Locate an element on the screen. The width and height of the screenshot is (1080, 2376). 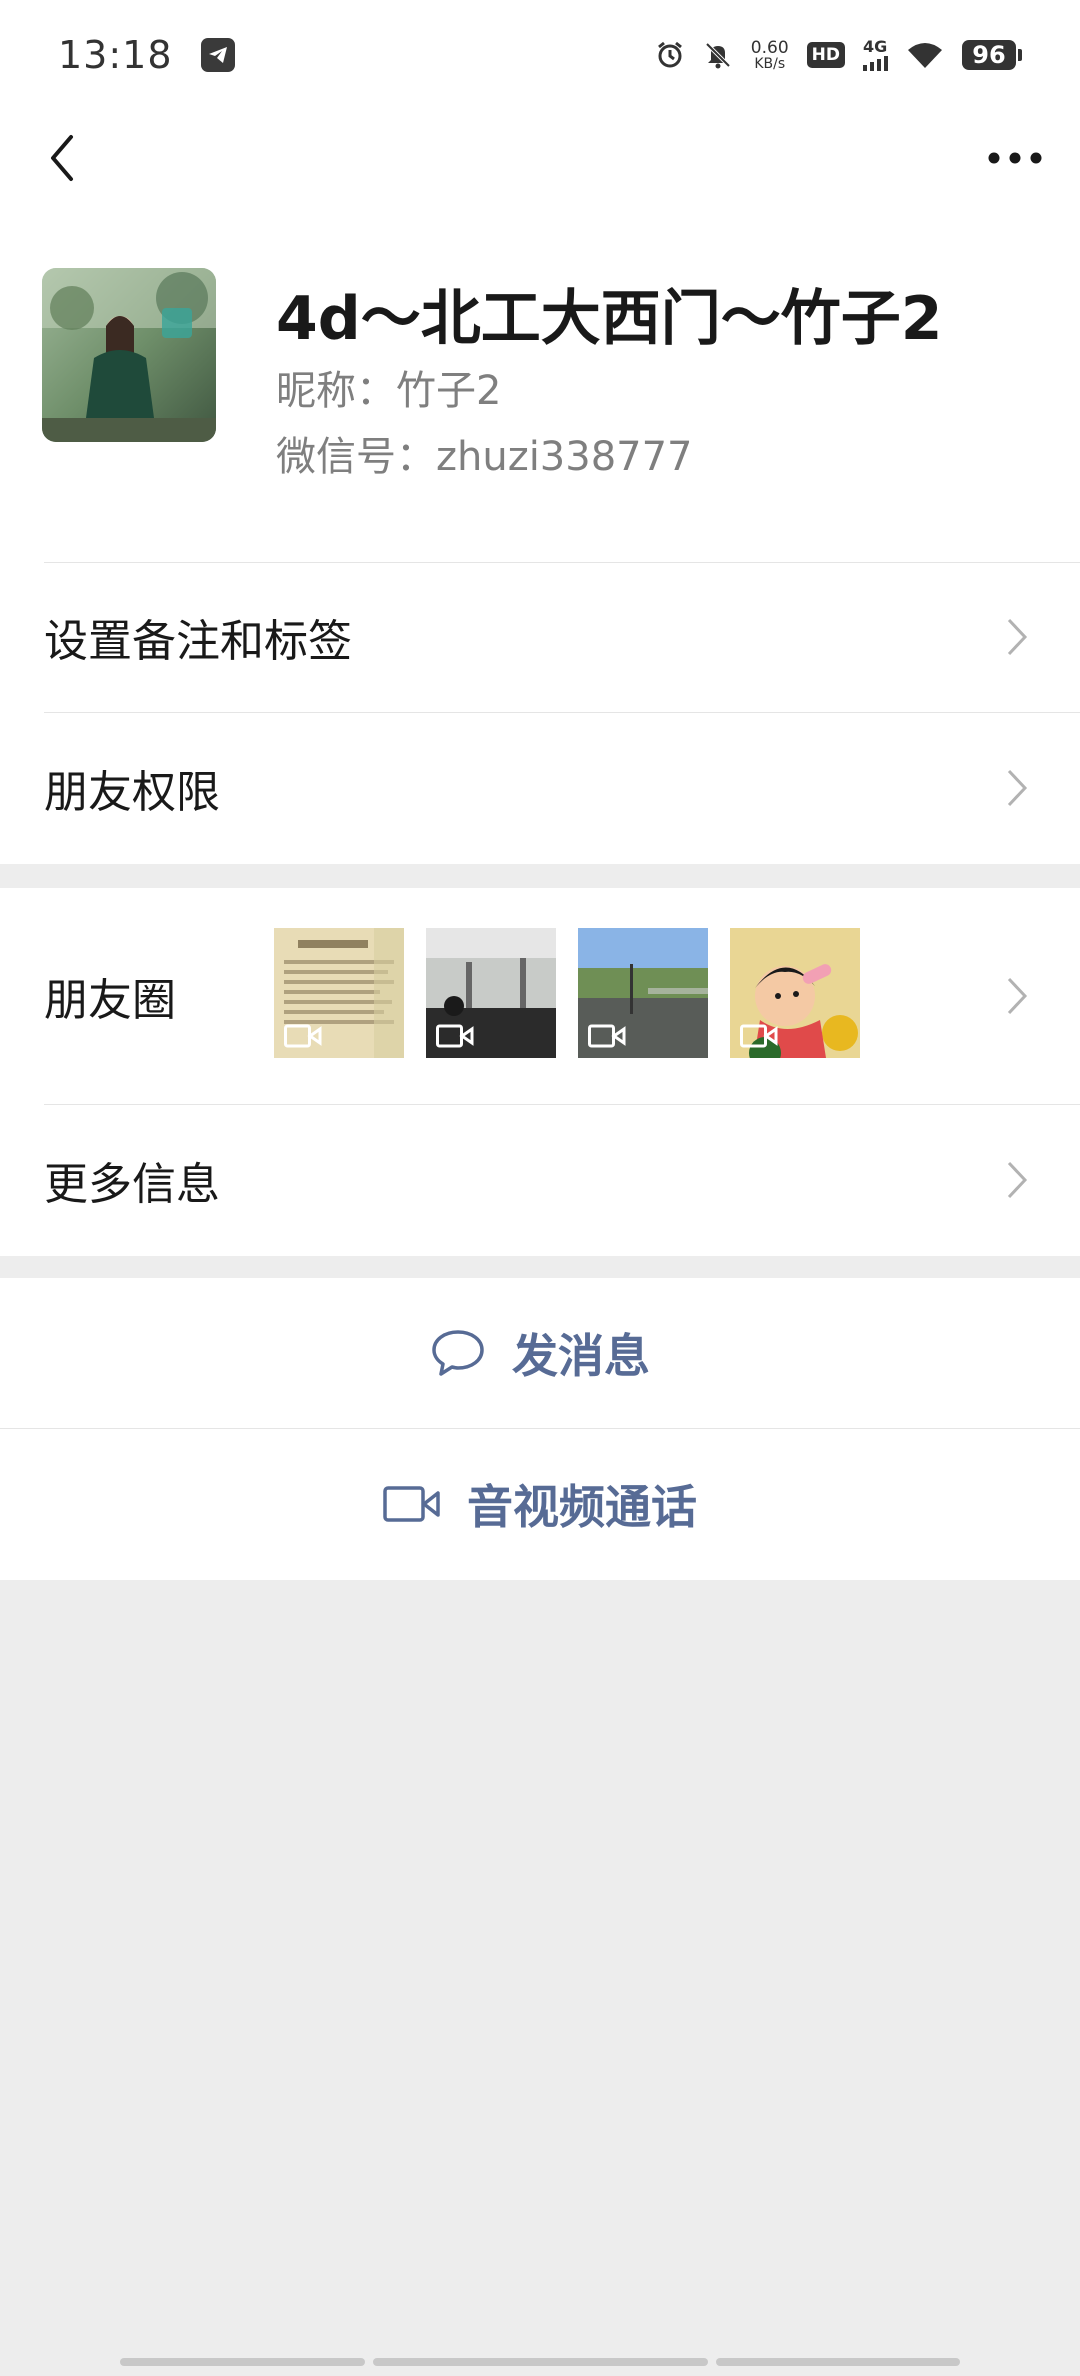
ellipsis-icon is located at coordinates (1015, 158).